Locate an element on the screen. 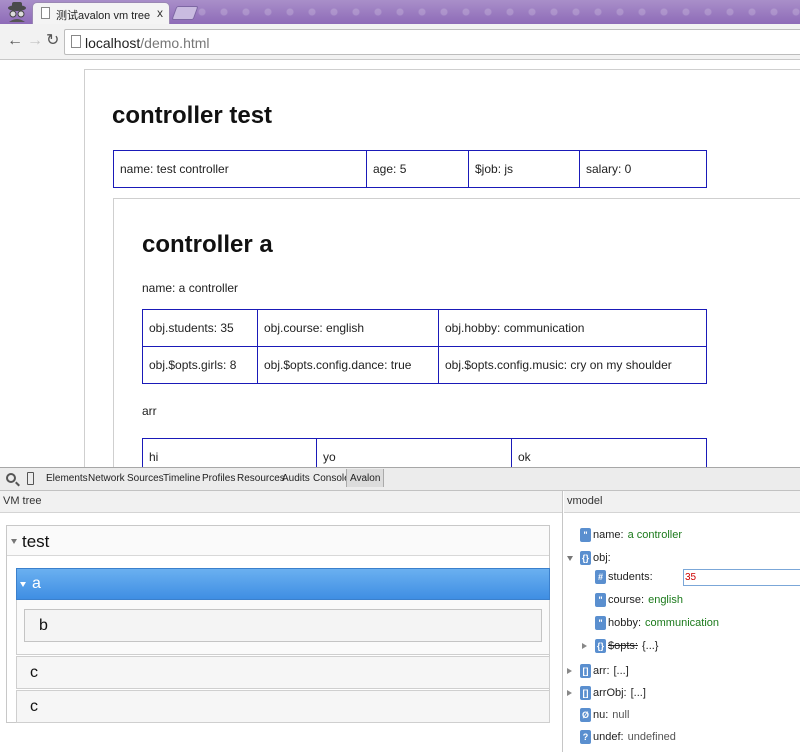 This screenshot has width=800, height=752. prop-nu: Ønu: null is located at coordinates (604, 715).